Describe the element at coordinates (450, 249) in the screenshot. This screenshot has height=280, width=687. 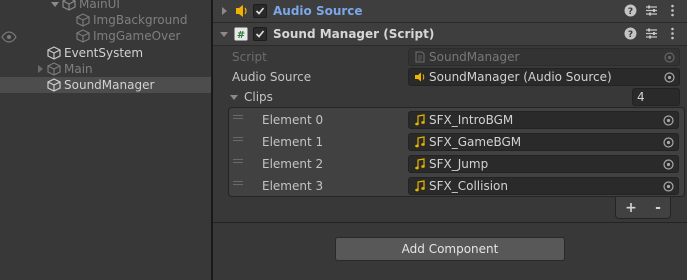
I see `add-component-button: Add Component` at that location.